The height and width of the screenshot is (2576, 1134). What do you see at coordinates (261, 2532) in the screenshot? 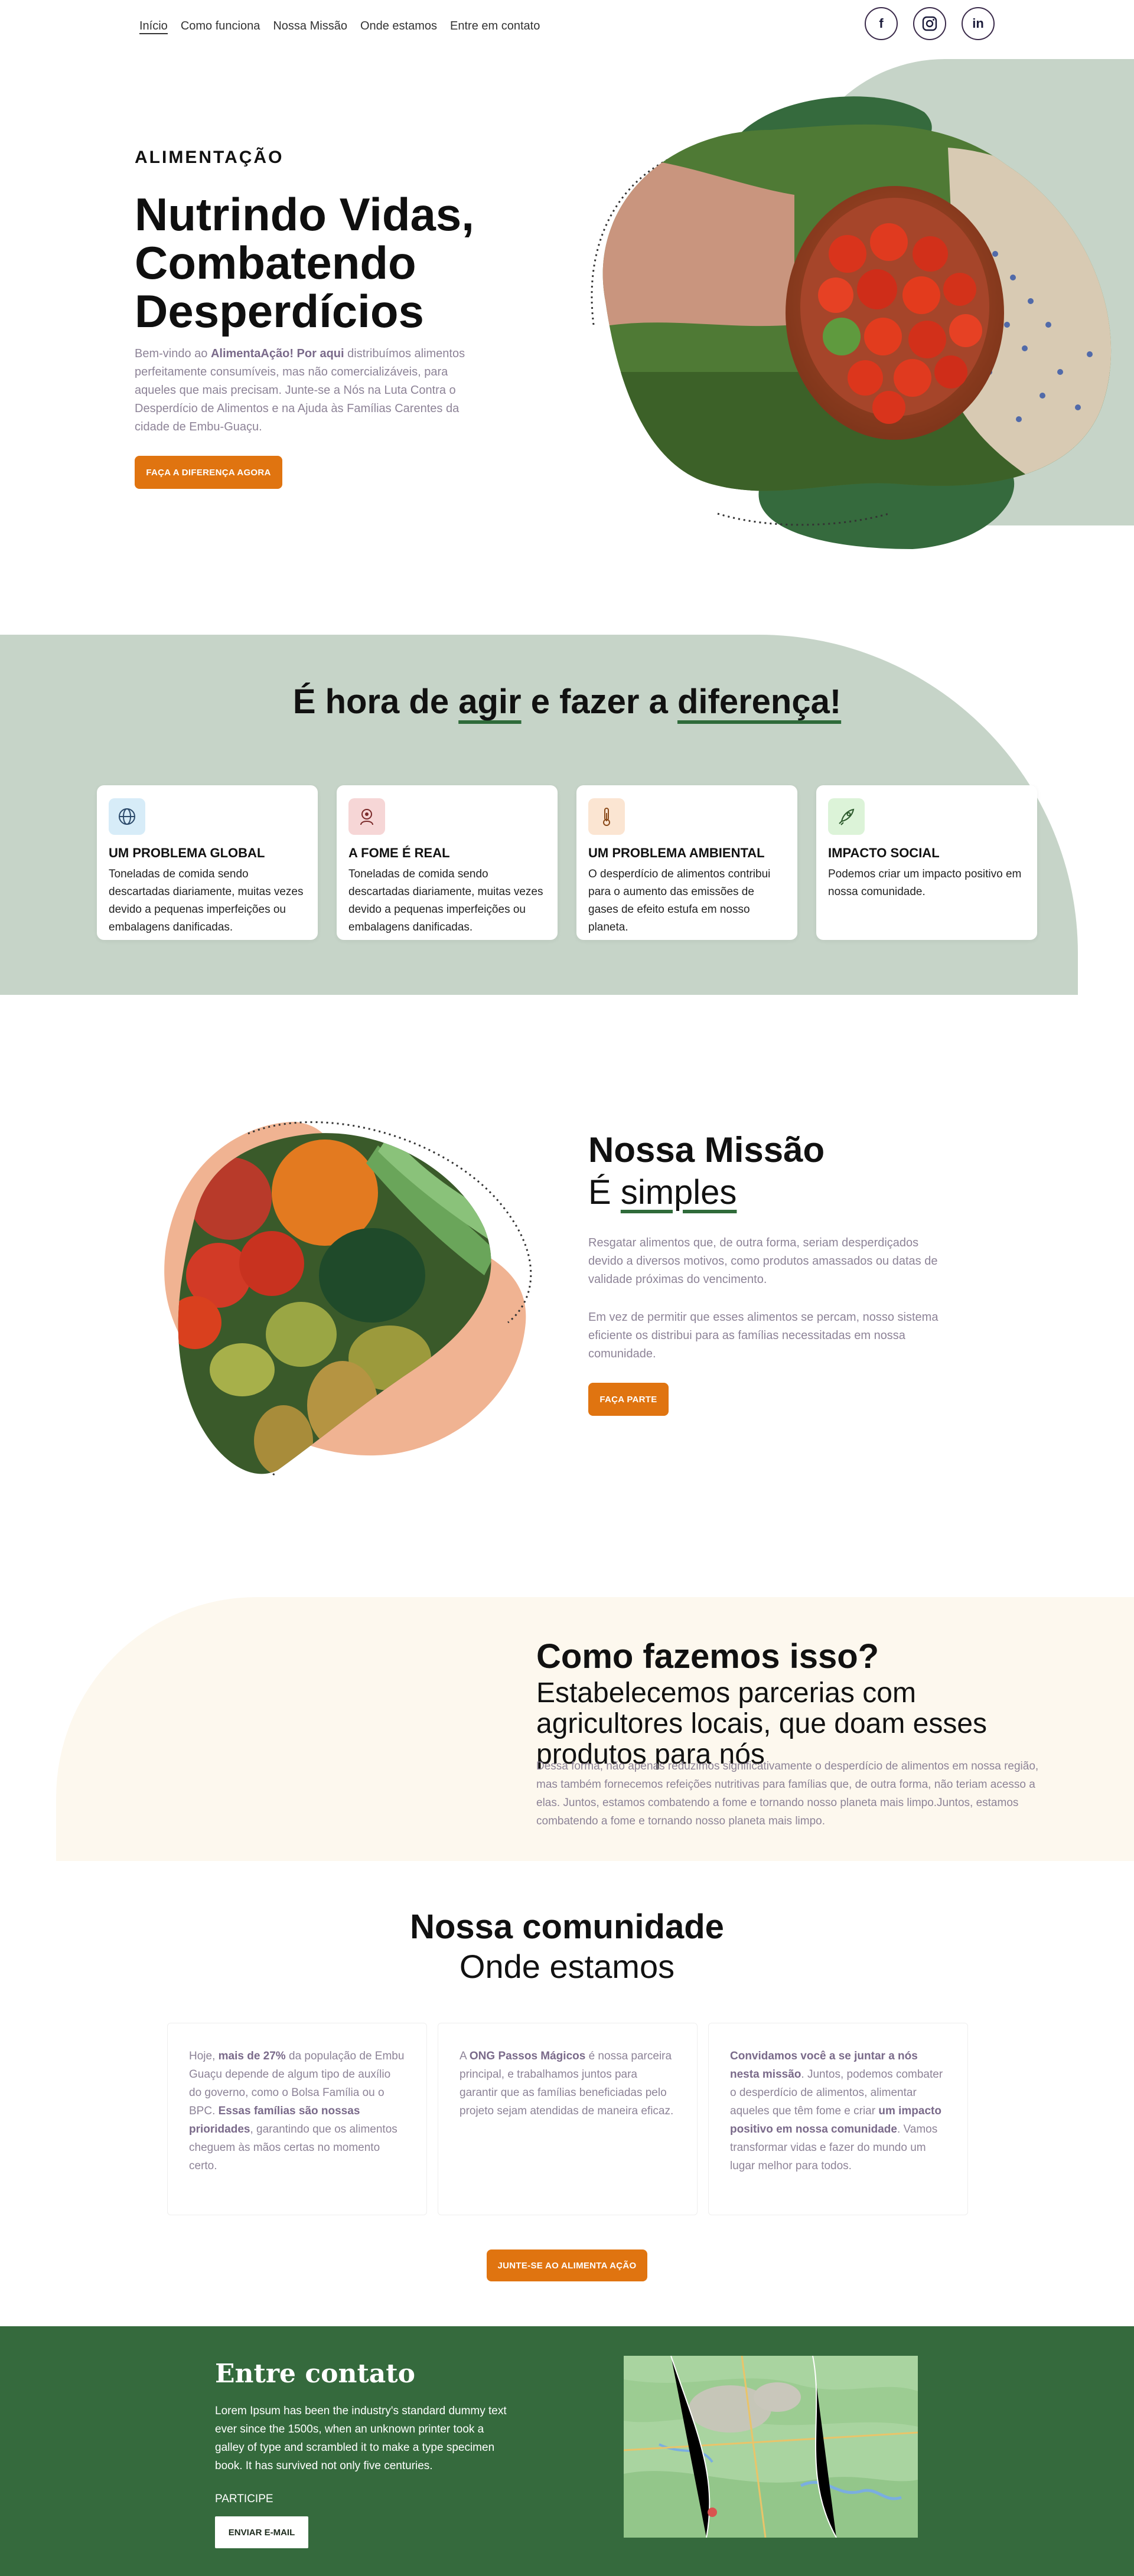
I see `enviar-email-button: ENVIAR E-MAIL` at bounding box center [261, 2532].